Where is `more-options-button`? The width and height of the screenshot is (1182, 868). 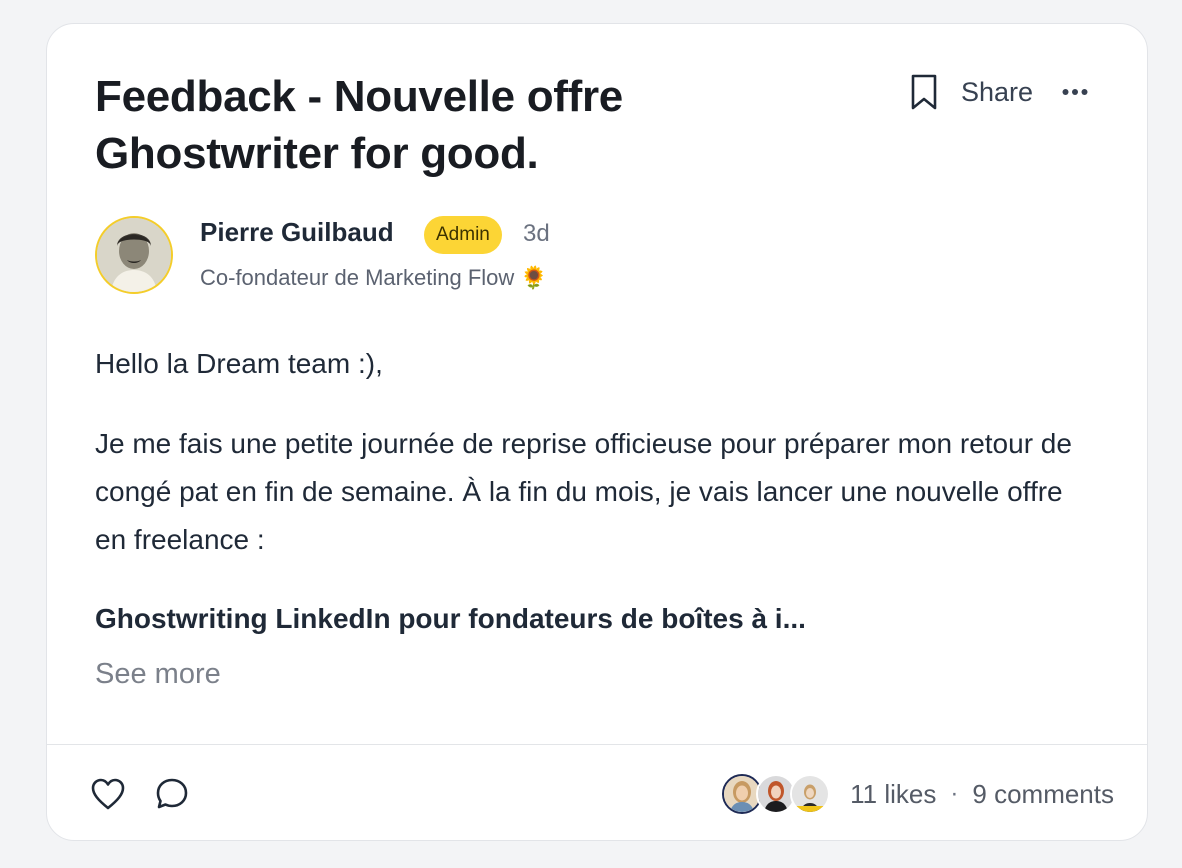
more-options-button is located at coordinates (1075, 92).